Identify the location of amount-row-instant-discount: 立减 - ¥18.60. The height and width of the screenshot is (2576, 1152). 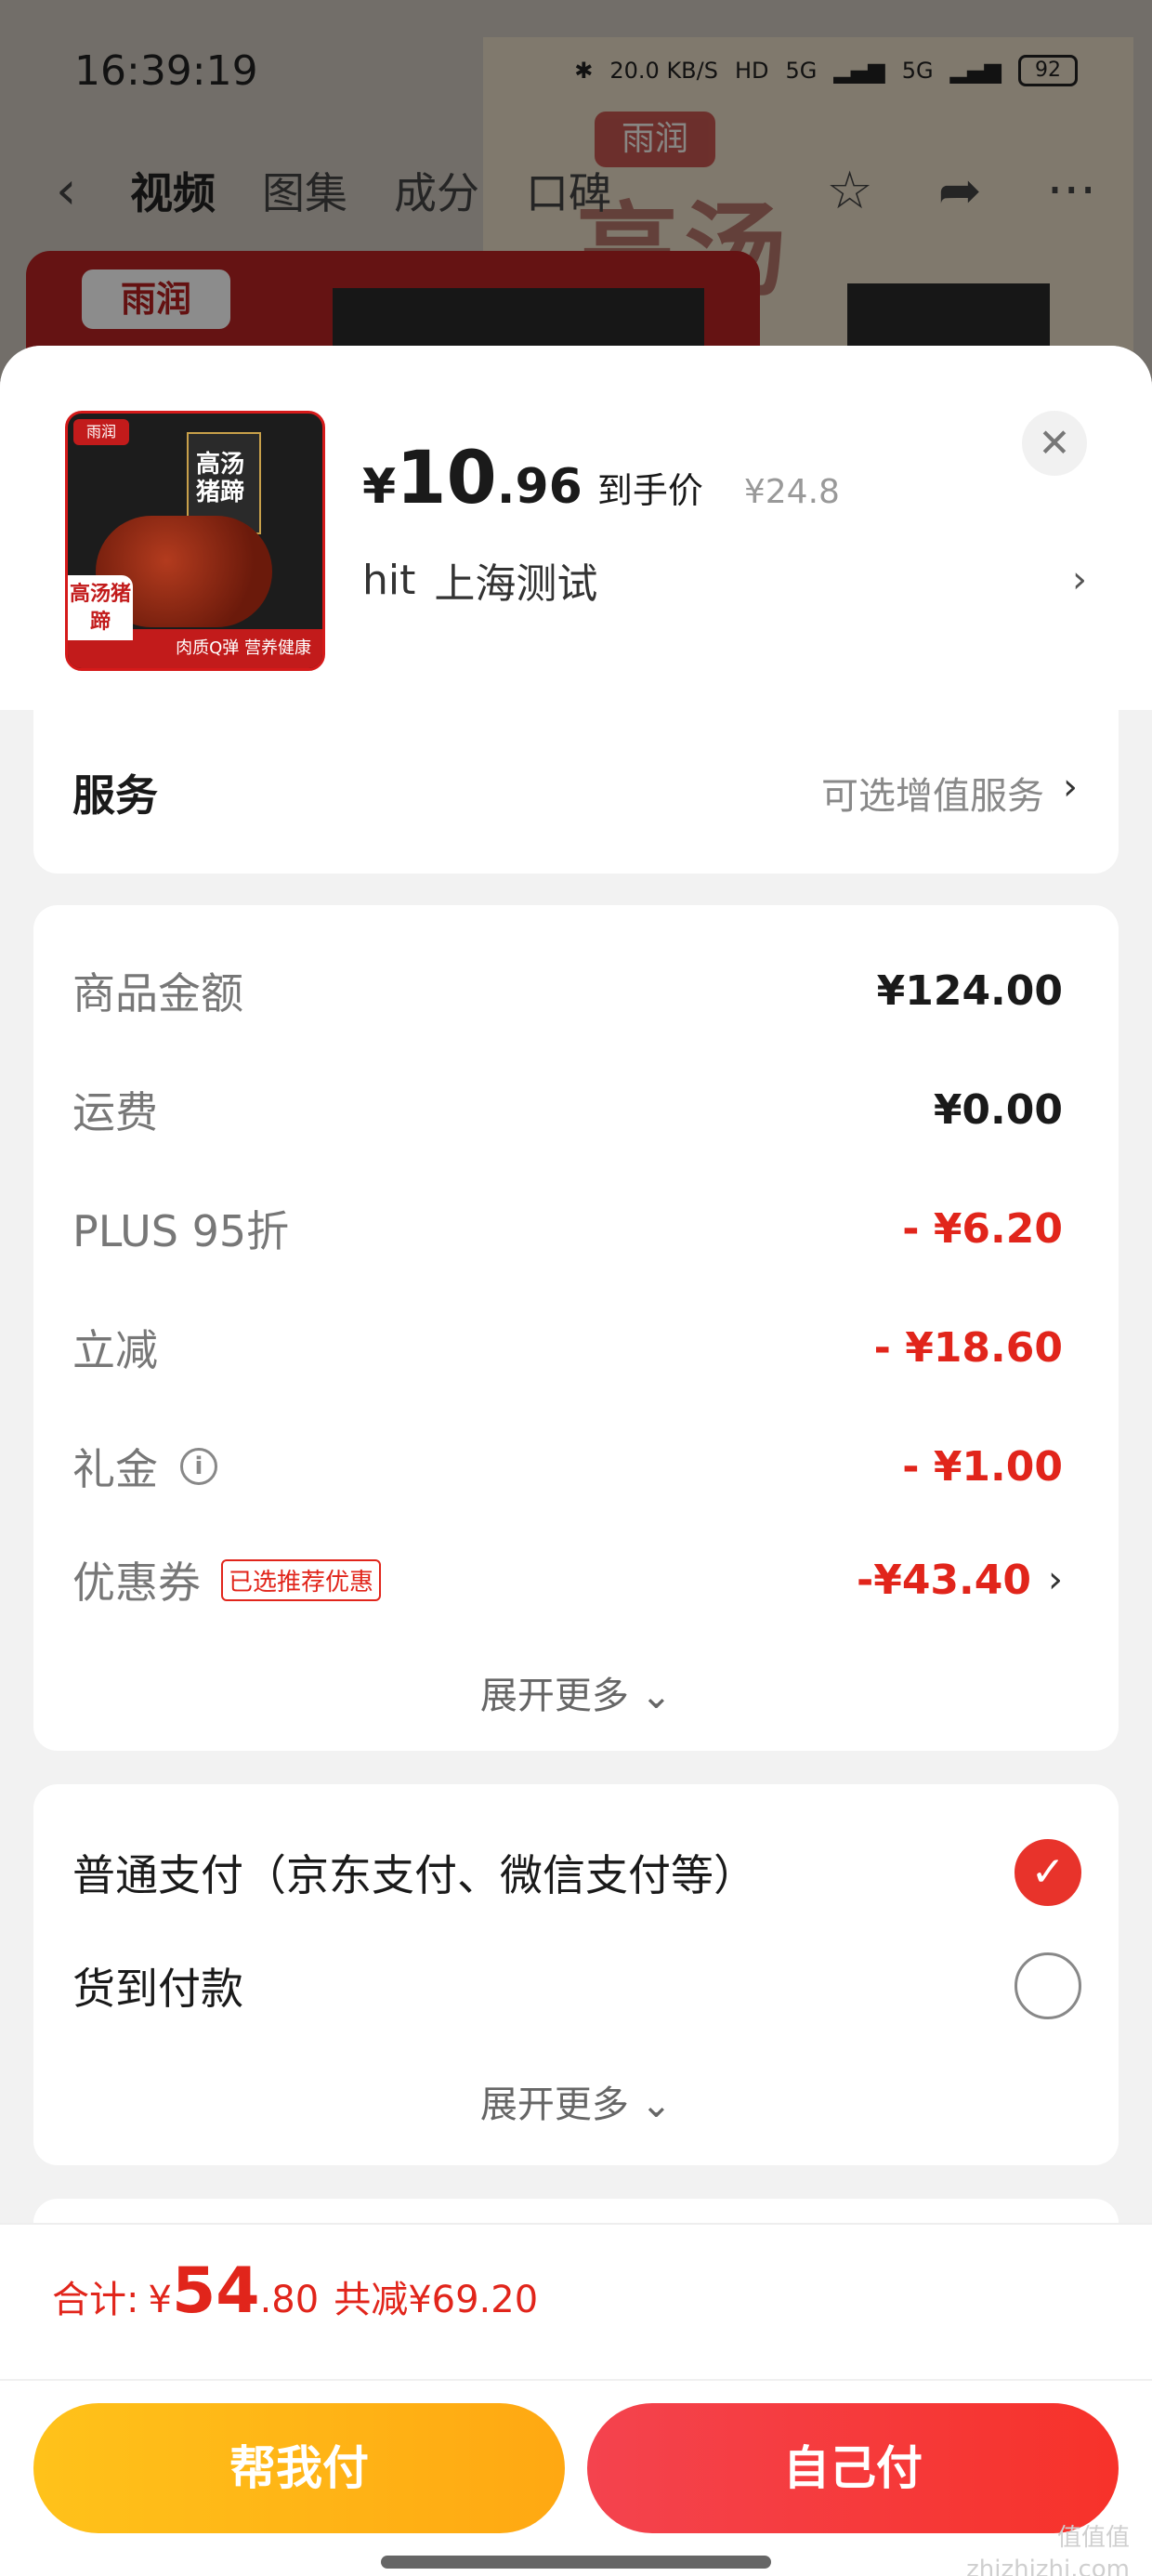
(567, 1347).